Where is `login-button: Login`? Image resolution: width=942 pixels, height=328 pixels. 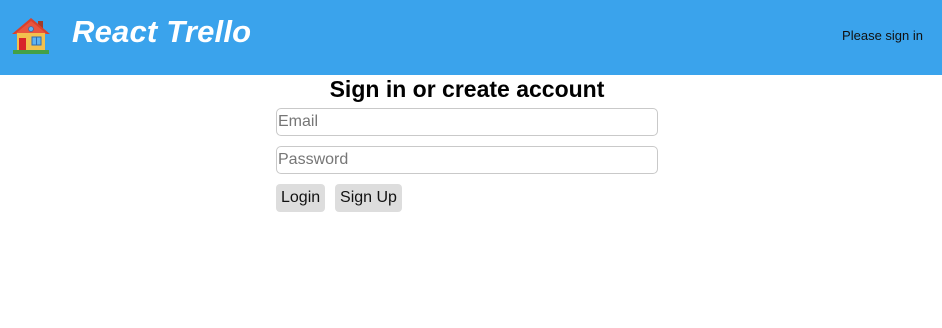 login-button: Login is located at coordinates (300, 198).